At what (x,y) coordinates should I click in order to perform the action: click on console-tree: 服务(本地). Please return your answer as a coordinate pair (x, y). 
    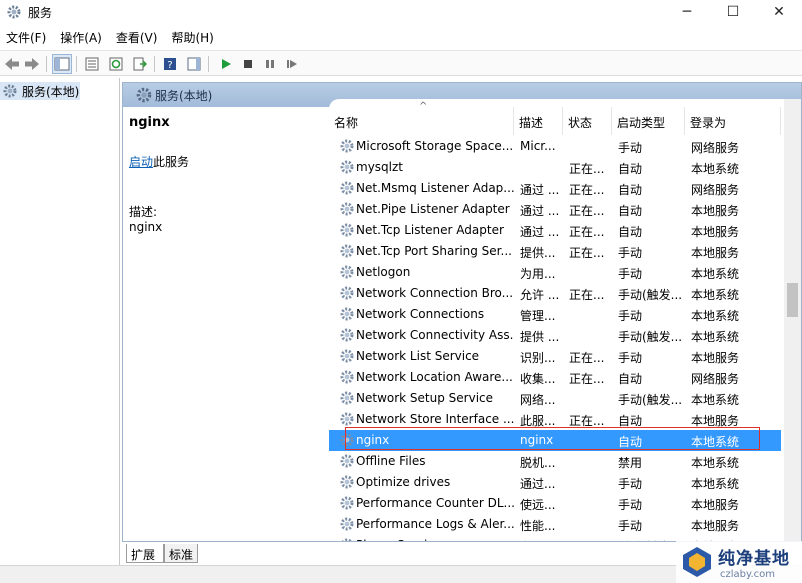
    Looking at the image, I should click on (60, 330).